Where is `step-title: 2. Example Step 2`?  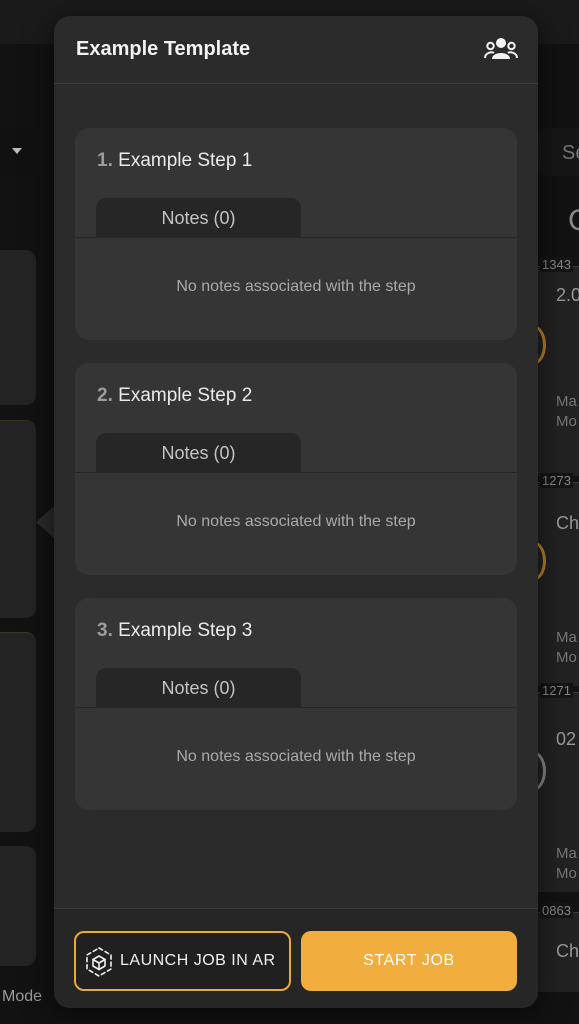
step-title: 2. Example Step 2 is located at coordinates (174, 396).